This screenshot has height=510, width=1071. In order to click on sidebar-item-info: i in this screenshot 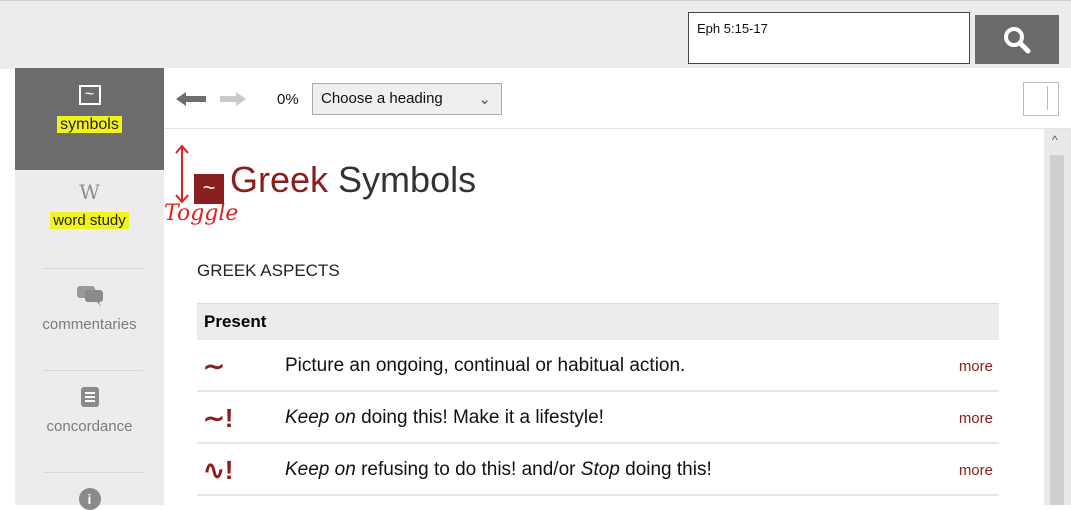, I will do `click(89, 499)`.